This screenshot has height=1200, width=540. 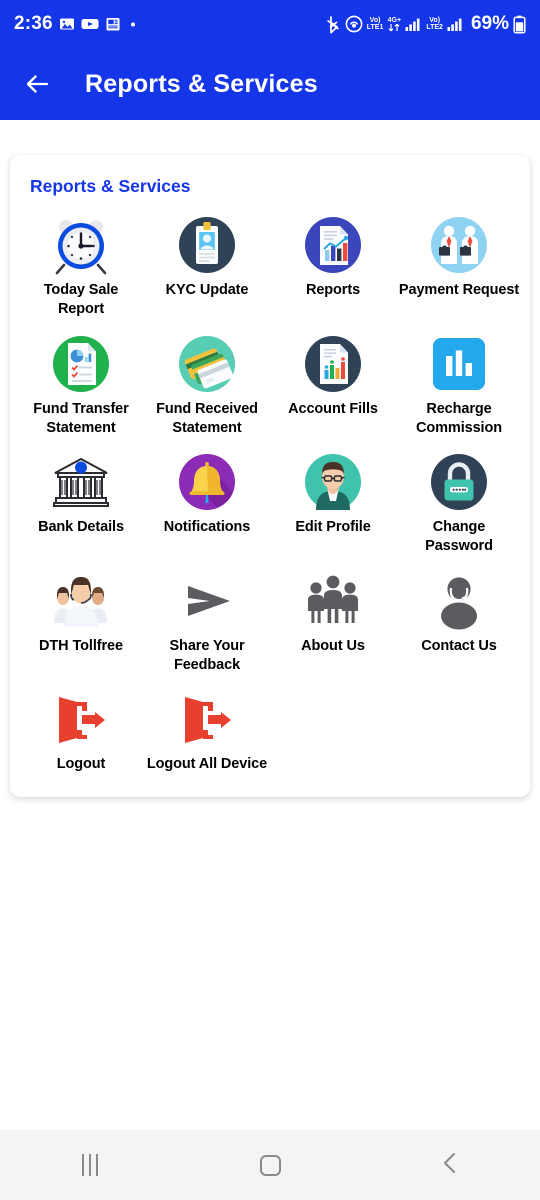 I want to click on tile-change-password: Change Password, so click(x=459, y=503).